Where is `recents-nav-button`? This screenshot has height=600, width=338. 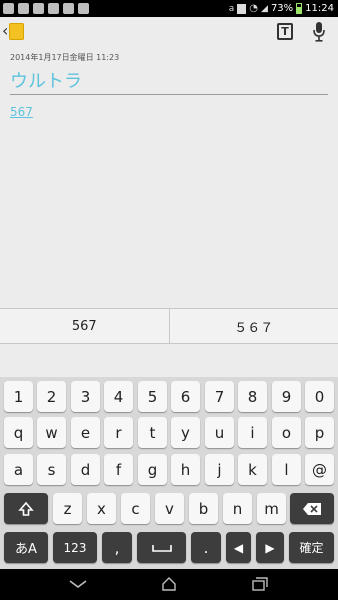
recents-nav-button is located at coordinates (260, 584).